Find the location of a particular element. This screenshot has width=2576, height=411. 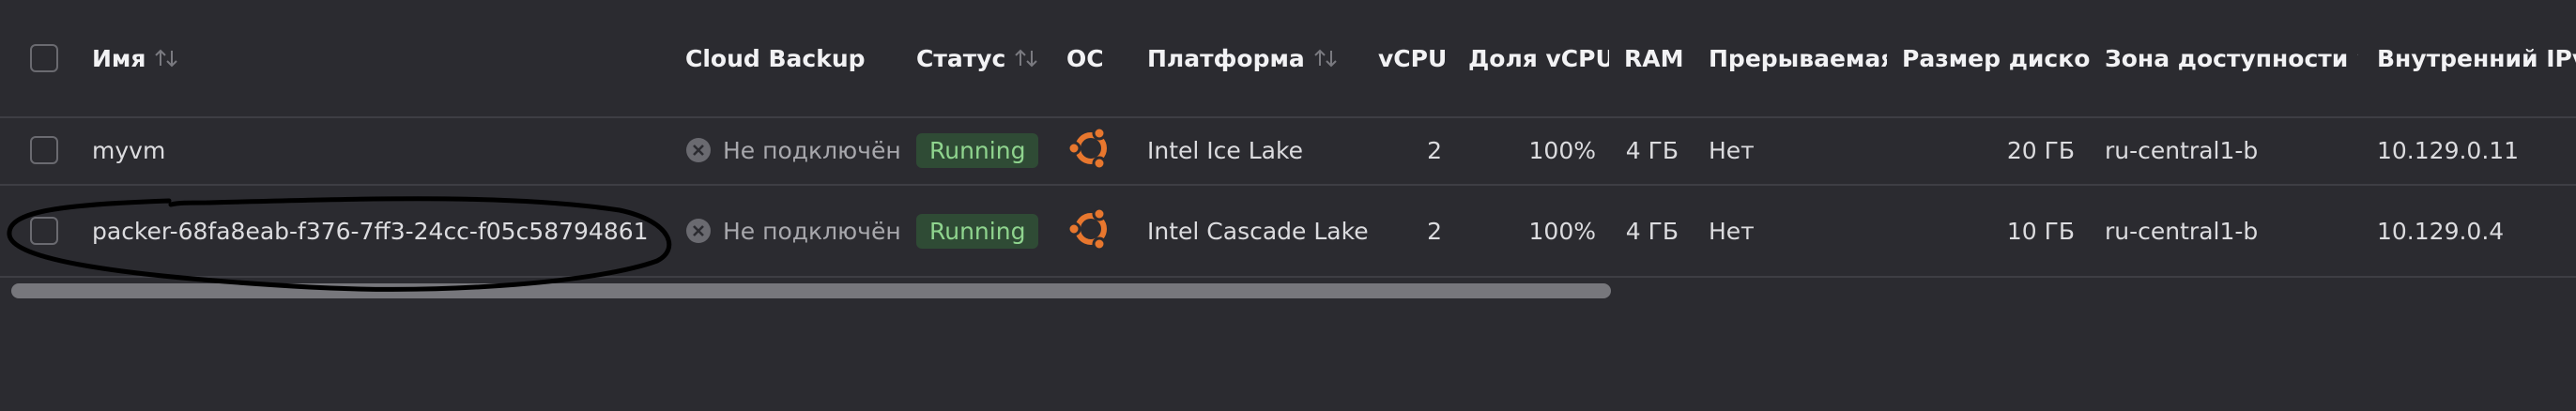

header-vcpu-share: Доля vCPU is located at coordinates (1539, 58).